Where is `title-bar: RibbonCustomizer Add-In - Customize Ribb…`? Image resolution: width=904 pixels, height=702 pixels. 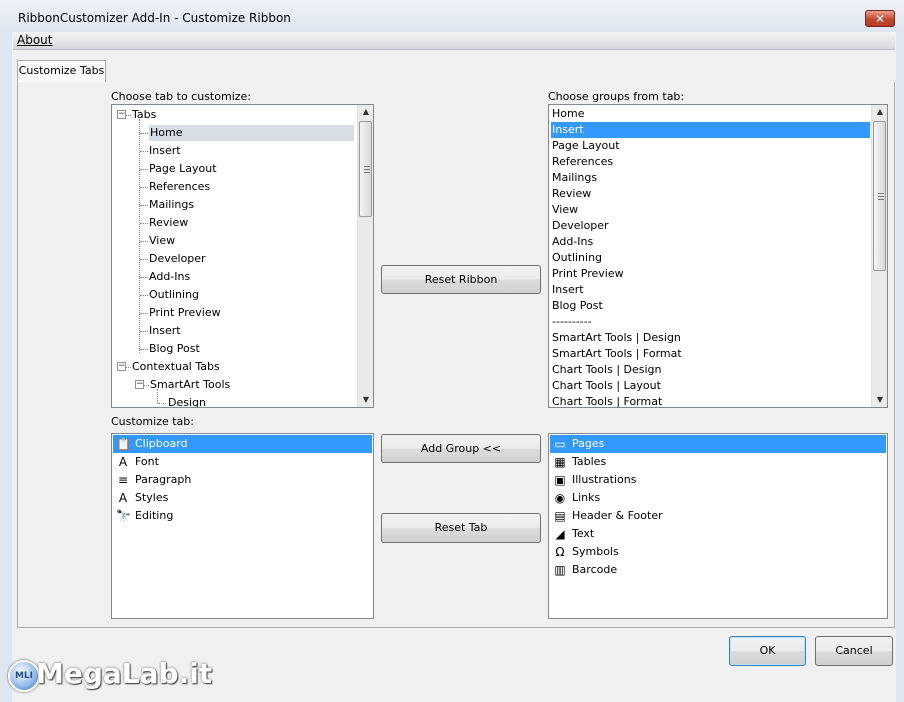 title-bar: RibbonCustomizer Add-In - Customize Ribb… is located at coordinates (452, 16).